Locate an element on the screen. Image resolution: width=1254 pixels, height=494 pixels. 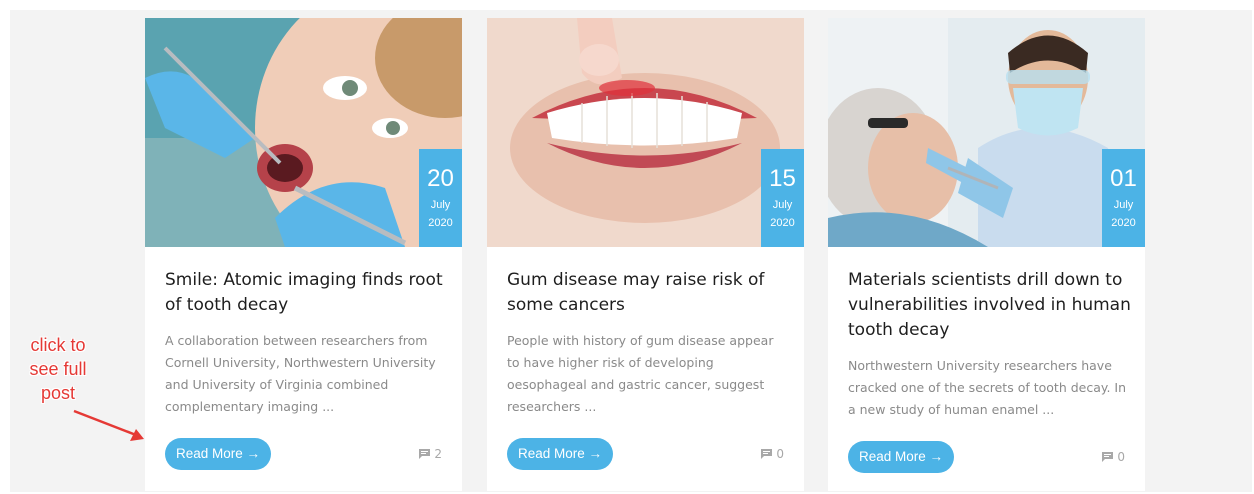
post-thumbnail: 20 July 2020 is located at coordinates (303, 132).